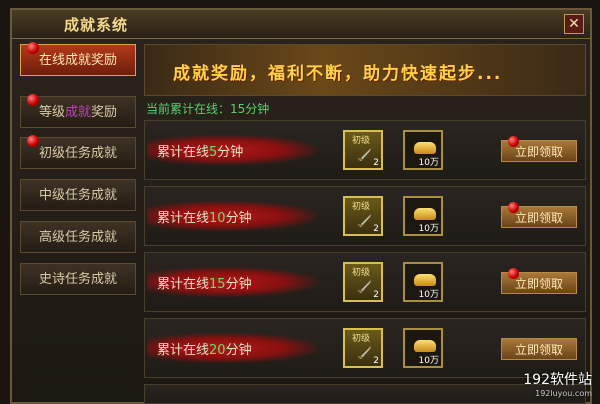  I want to click on watermark-main: 192软件站, so click(557, 380).